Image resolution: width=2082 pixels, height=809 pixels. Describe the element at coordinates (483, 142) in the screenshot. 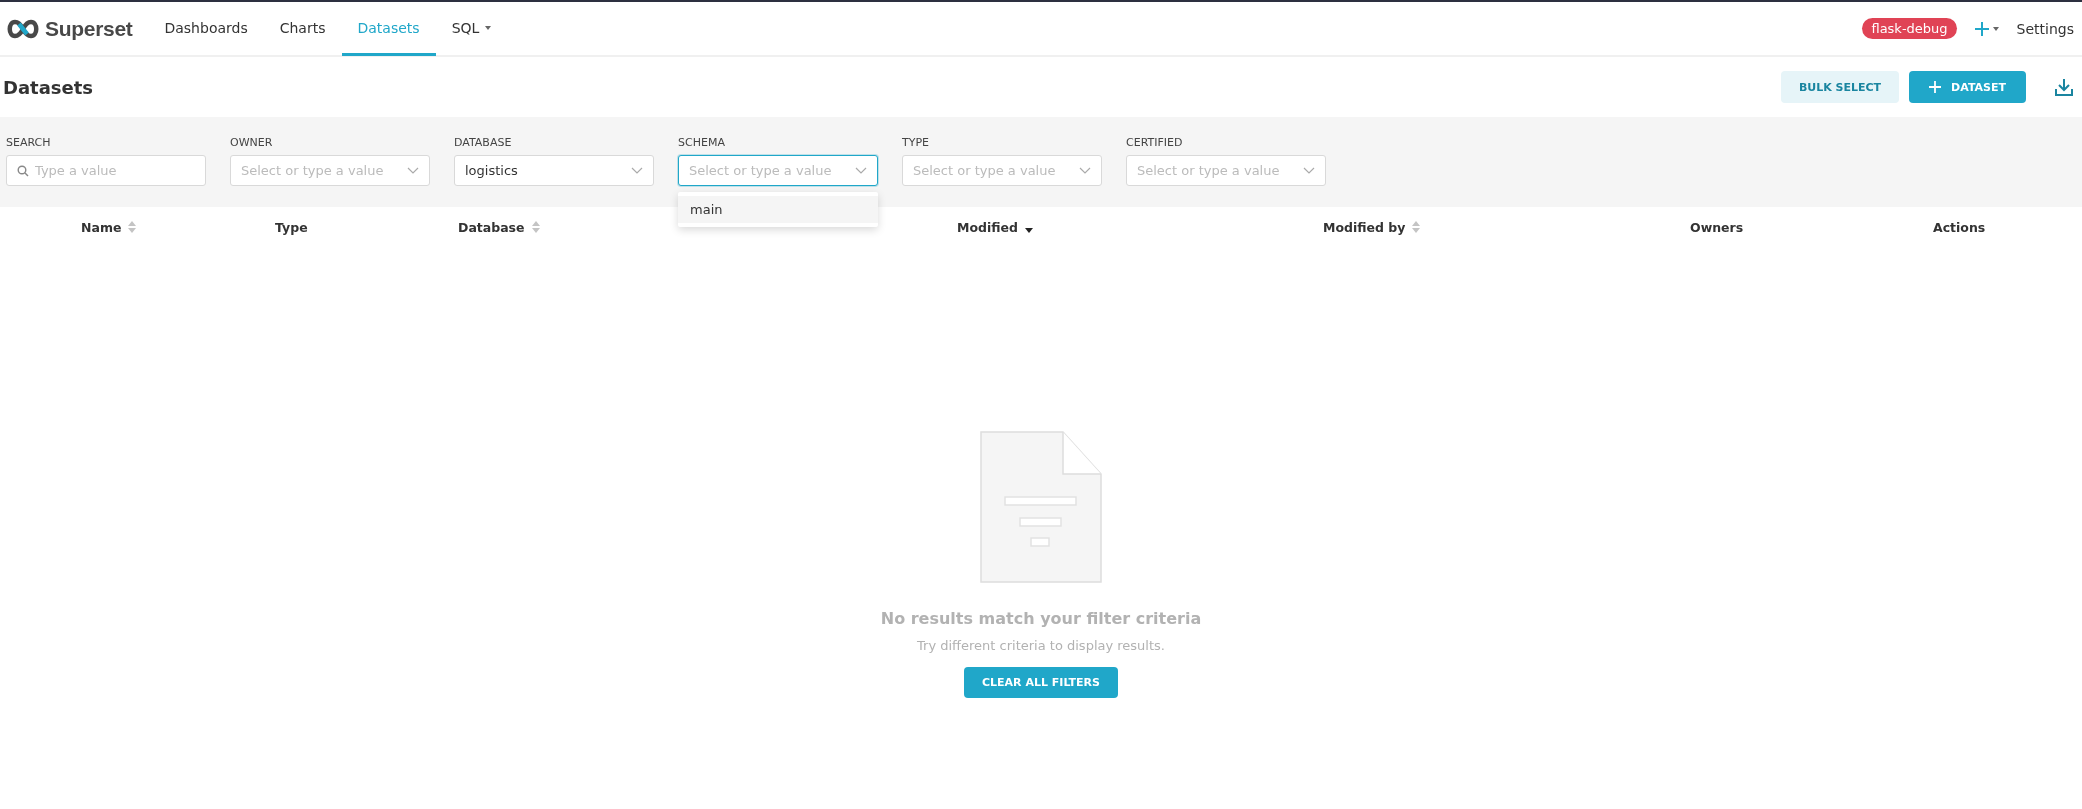

I see `filter-label: DATABASE` at that location.